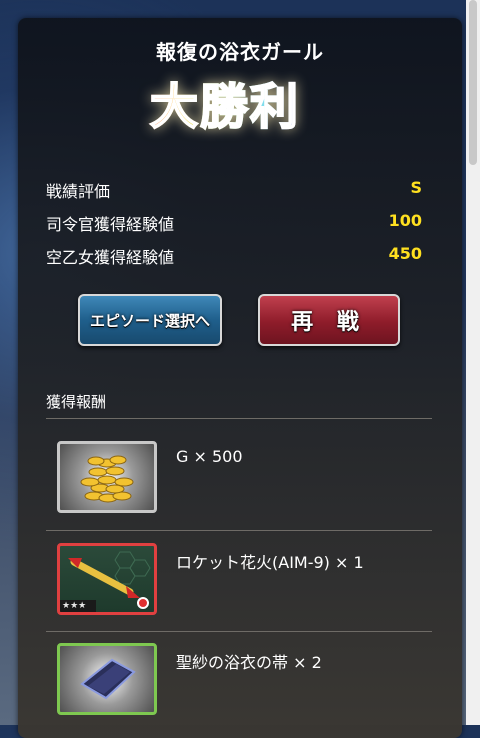  I want to click on scrollbar-thumb, so click(473, 82).